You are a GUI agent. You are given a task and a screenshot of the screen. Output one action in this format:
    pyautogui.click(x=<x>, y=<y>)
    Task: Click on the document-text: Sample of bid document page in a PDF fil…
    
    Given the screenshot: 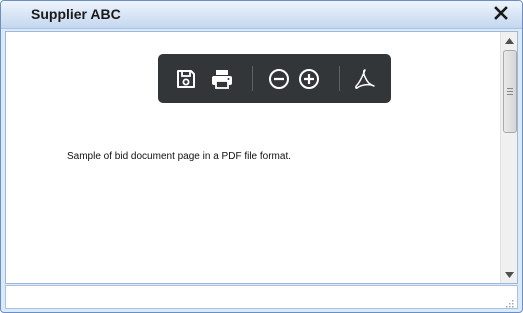 What is the action you would take?
    pyautogui.click(x=179, y=156)
    